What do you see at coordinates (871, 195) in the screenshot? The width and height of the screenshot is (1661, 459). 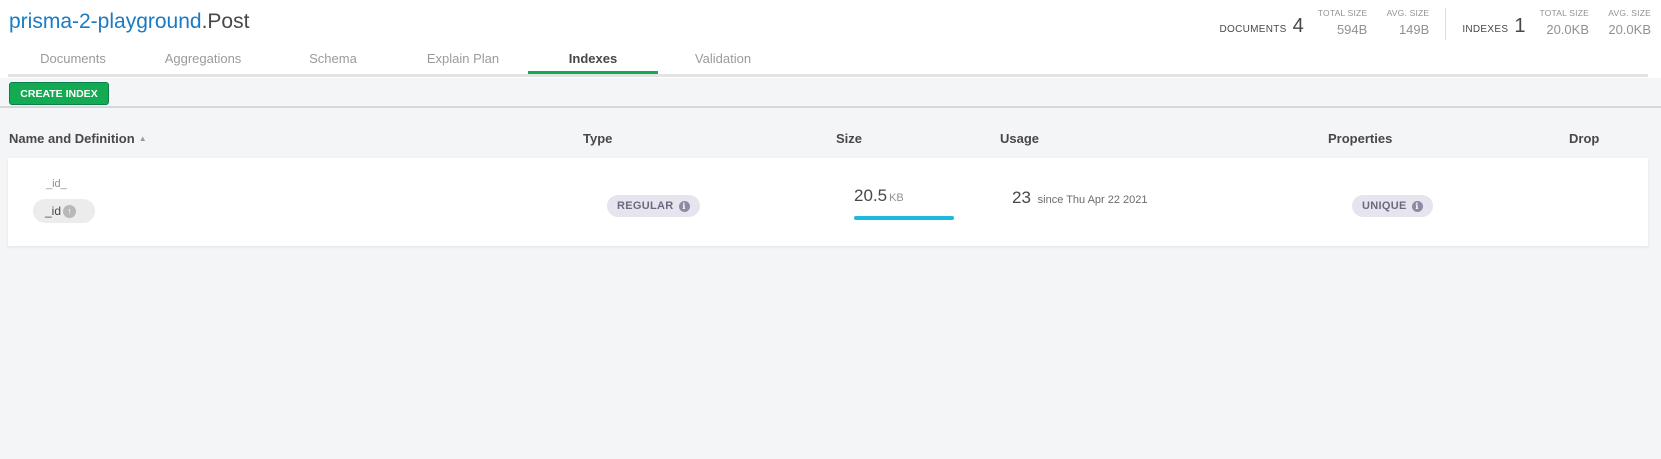 I see `index-size-value: 20.5` at bounding box center [871, 195].